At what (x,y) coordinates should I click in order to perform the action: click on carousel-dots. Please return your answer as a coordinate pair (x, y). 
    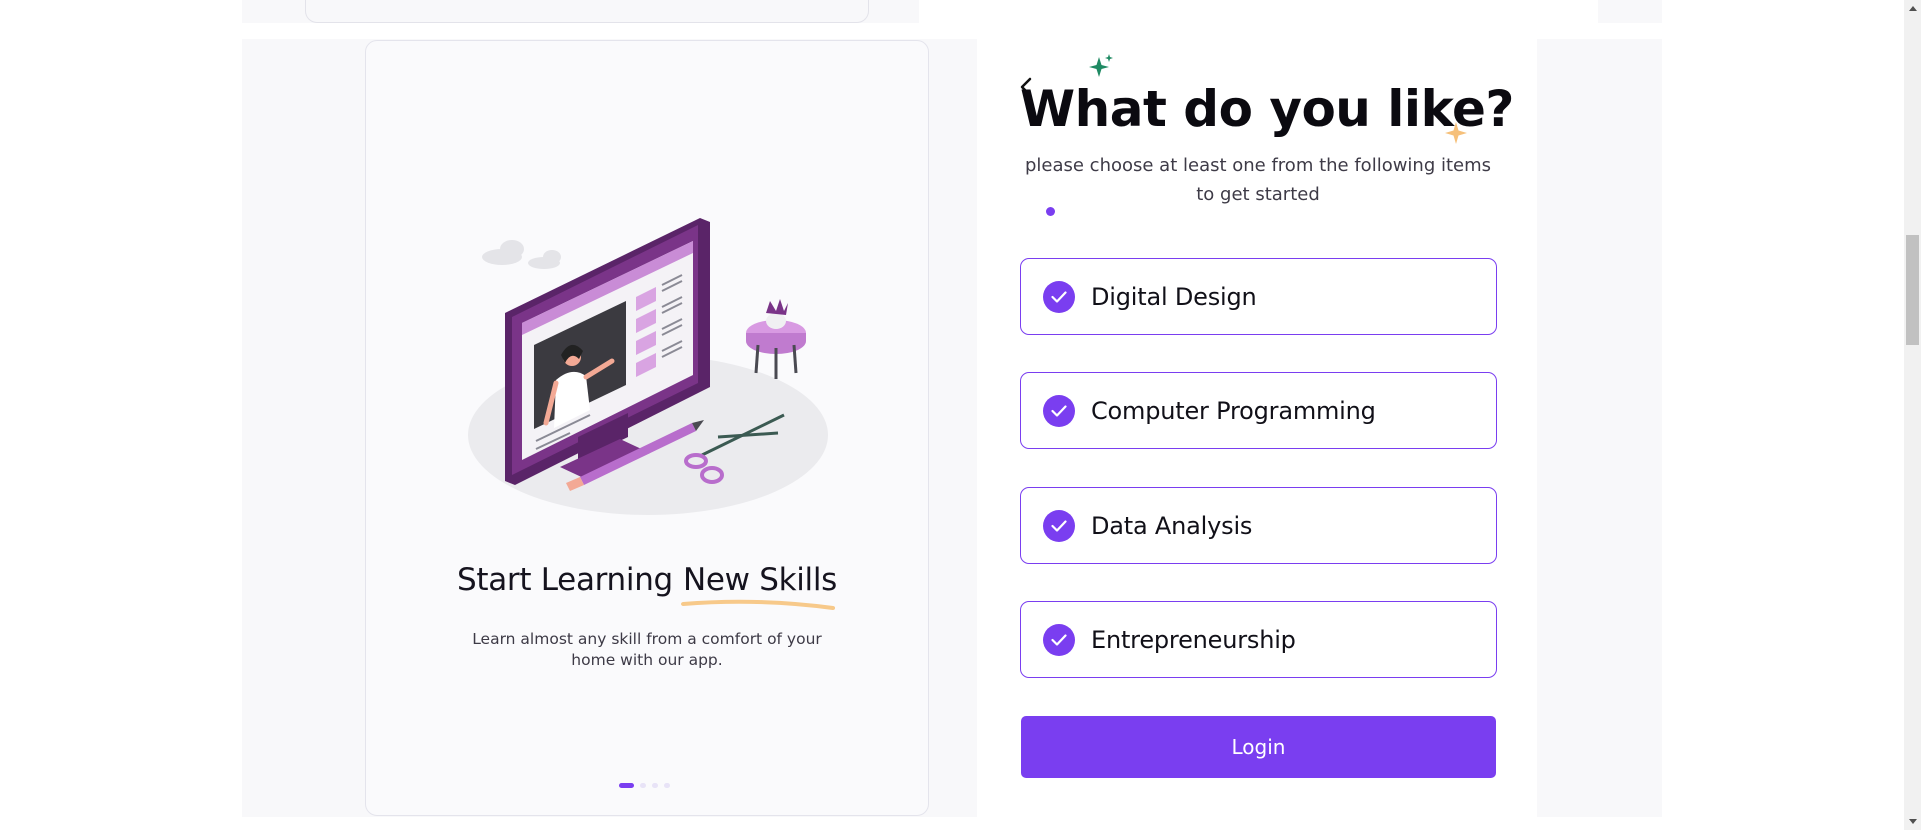
    Looking at the image, I should click on (649, 785).